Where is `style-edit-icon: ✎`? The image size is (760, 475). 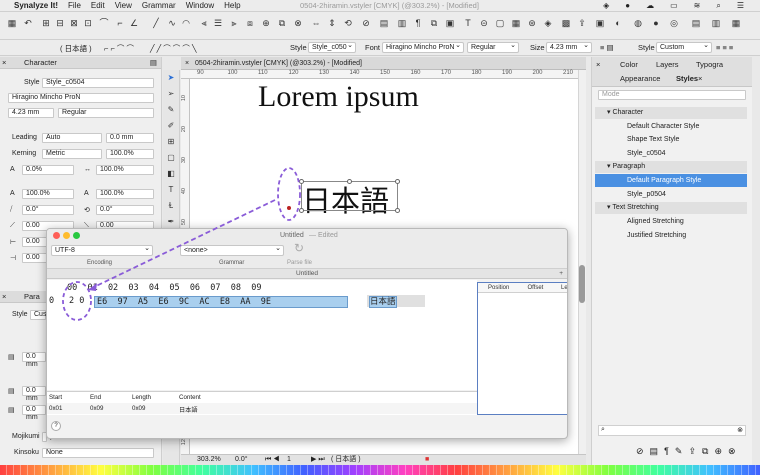 style-edit-icon: ✎ is located at coordinates (679, 451).